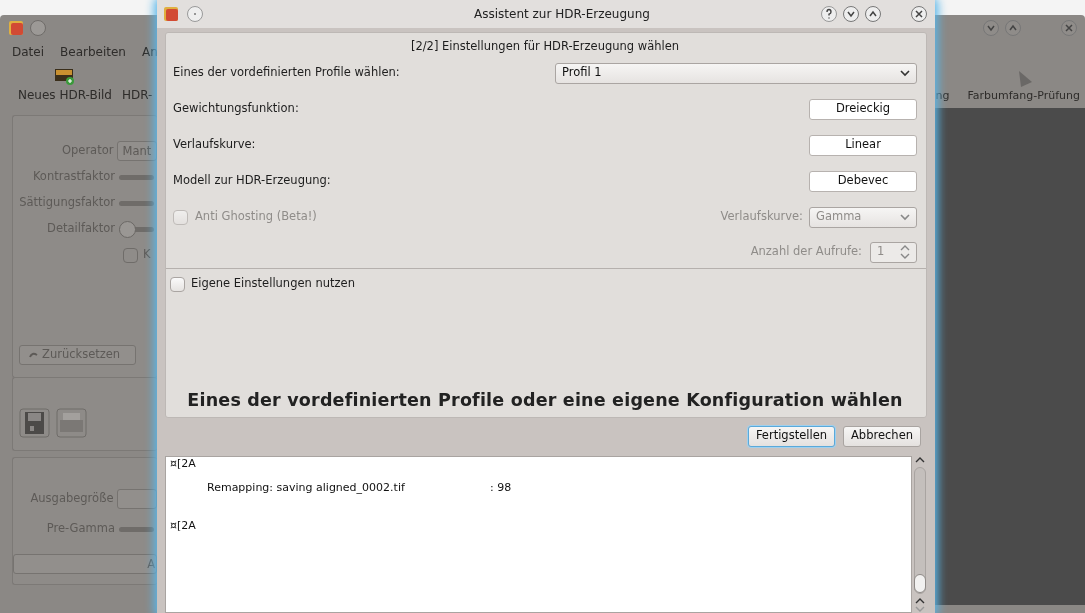 The height and width of the screenshot is (613, 1085). Describe the element at coordinates (905, 252) in the screenshot. I see `spin-arrows-icon` at that location.